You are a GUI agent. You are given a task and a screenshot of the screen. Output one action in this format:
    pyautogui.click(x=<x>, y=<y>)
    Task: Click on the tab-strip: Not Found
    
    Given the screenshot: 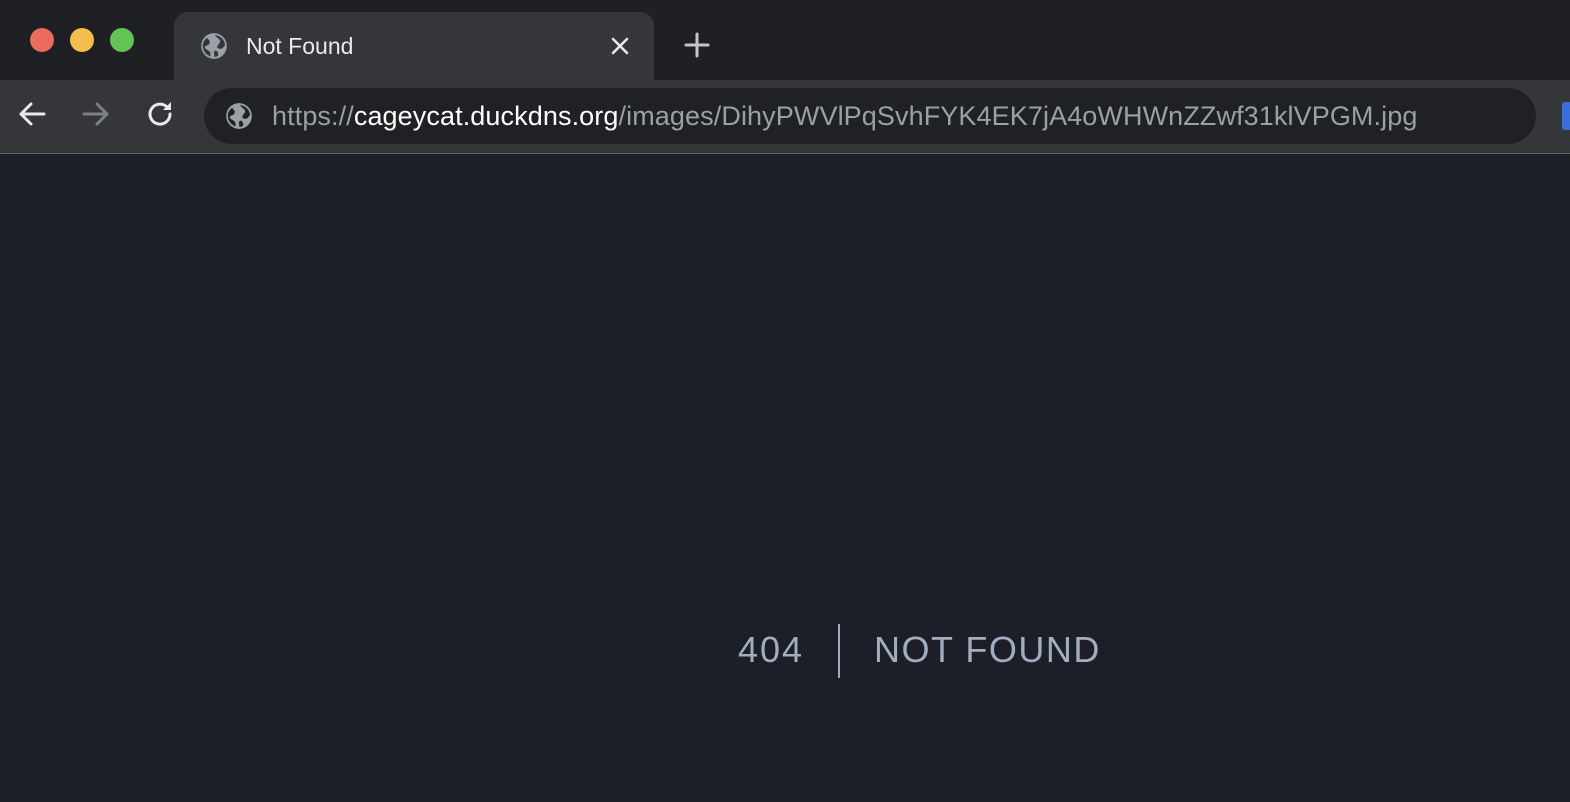 What is the action you would take?
    pyautogui.click(x=785, y=40)
    